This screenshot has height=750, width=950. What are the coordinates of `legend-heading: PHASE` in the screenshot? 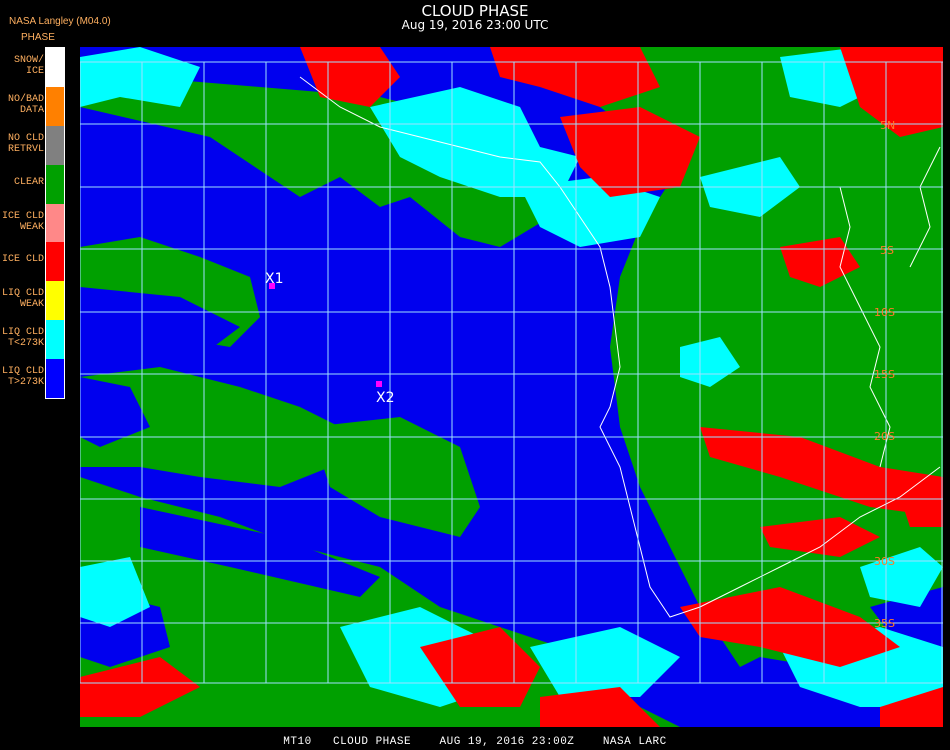 It's located at (38, 37).